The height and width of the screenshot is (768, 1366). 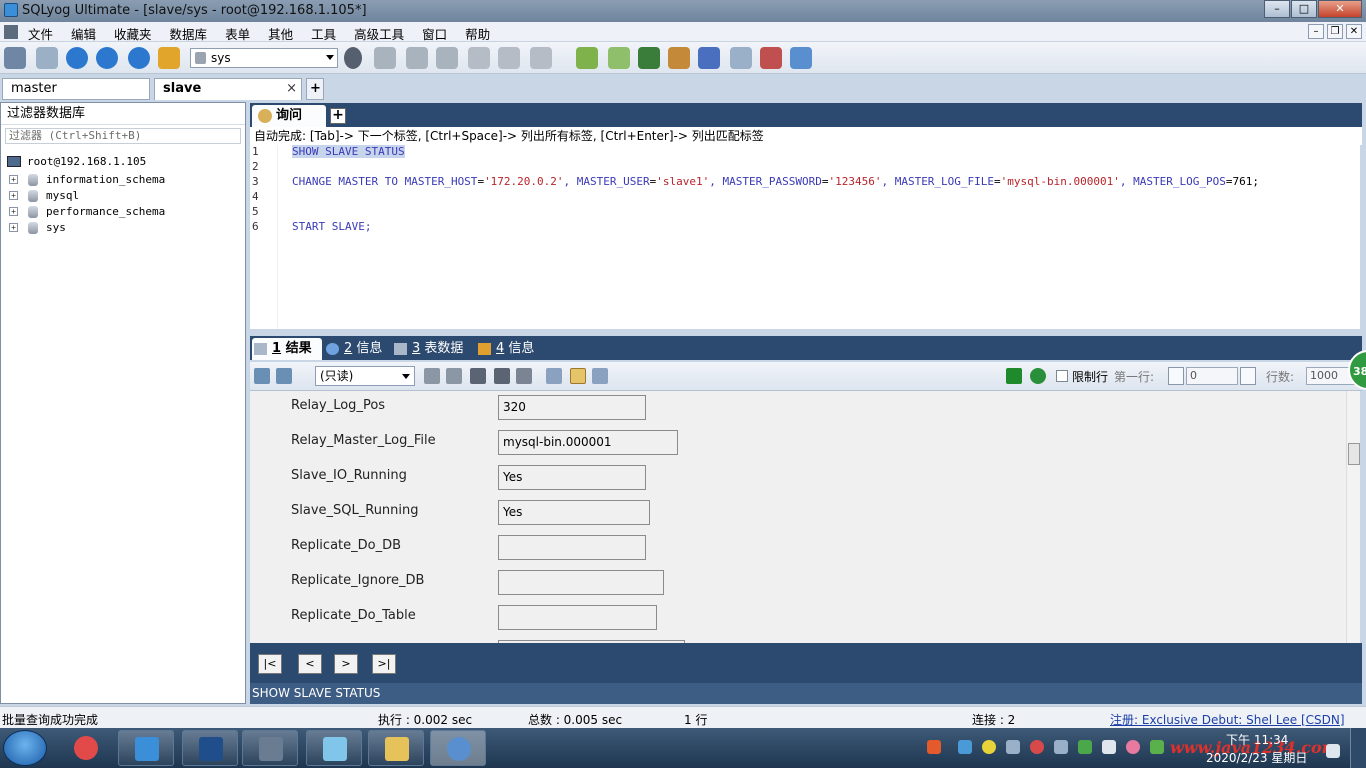 I want to click on tab-query: 询问, so click(x=289, y=116).